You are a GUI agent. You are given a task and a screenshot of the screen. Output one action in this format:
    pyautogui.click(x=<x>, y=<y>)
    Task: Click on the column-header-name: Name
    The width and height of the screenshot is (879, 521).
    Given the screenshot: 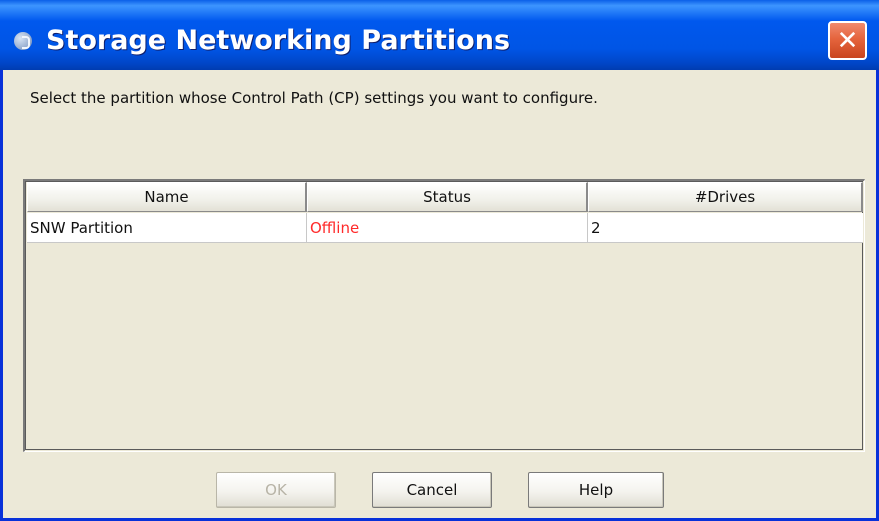 What is the action you would take?
    pyautogui.click(x=167, y=197)
    